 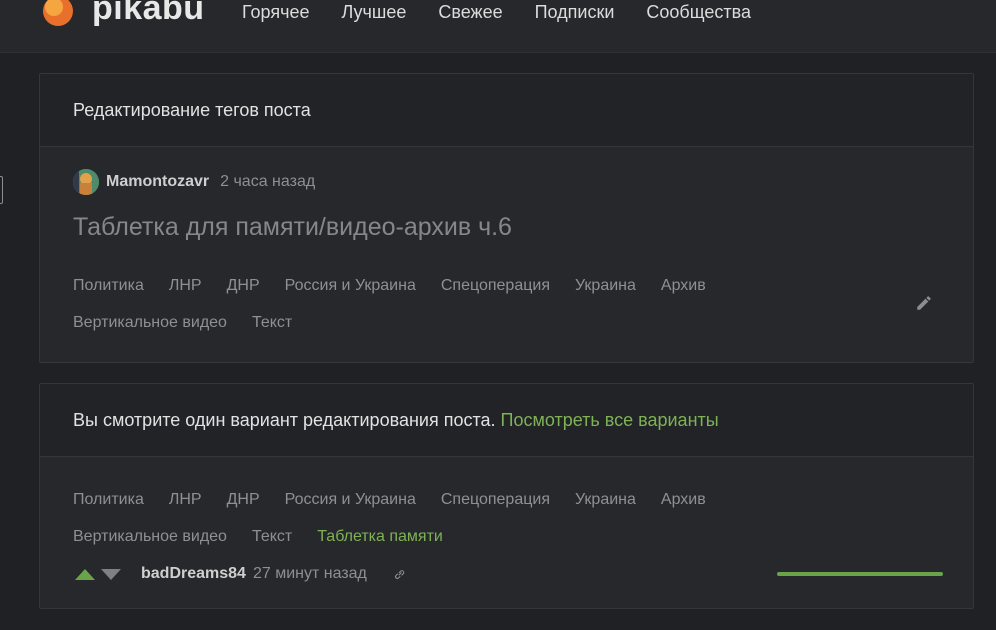 I want to click on vote-up-icon, so click(x=85, y=574).